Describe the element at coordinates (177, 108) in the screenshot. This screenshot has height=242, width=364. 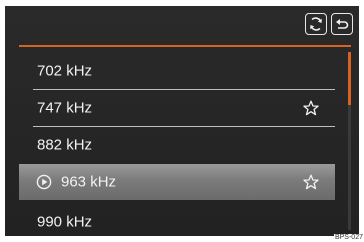
I see `station-row-747: 747 kHz` at that location.